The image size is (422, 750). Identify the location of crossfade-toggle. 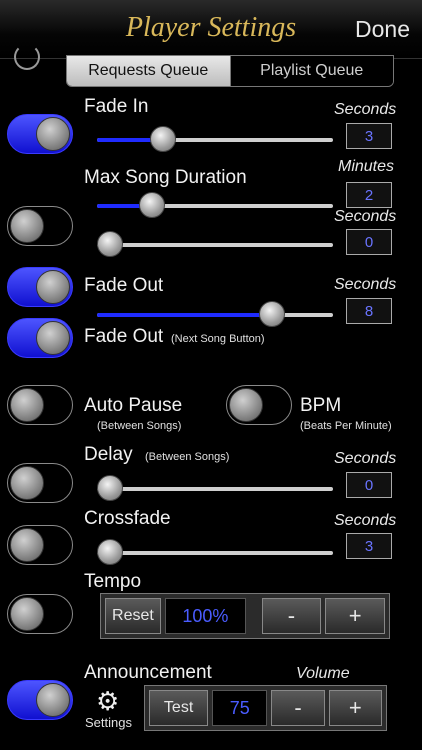
(40, 545).